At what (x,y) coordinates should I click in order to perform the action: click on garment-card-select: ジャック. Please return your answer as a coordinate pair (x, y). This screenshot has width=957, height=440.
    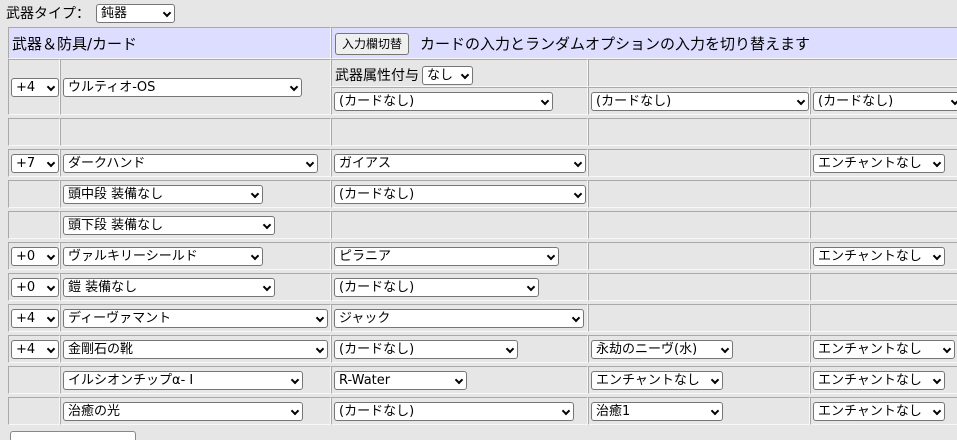
    Looking at the image, I should click on (459, 318).